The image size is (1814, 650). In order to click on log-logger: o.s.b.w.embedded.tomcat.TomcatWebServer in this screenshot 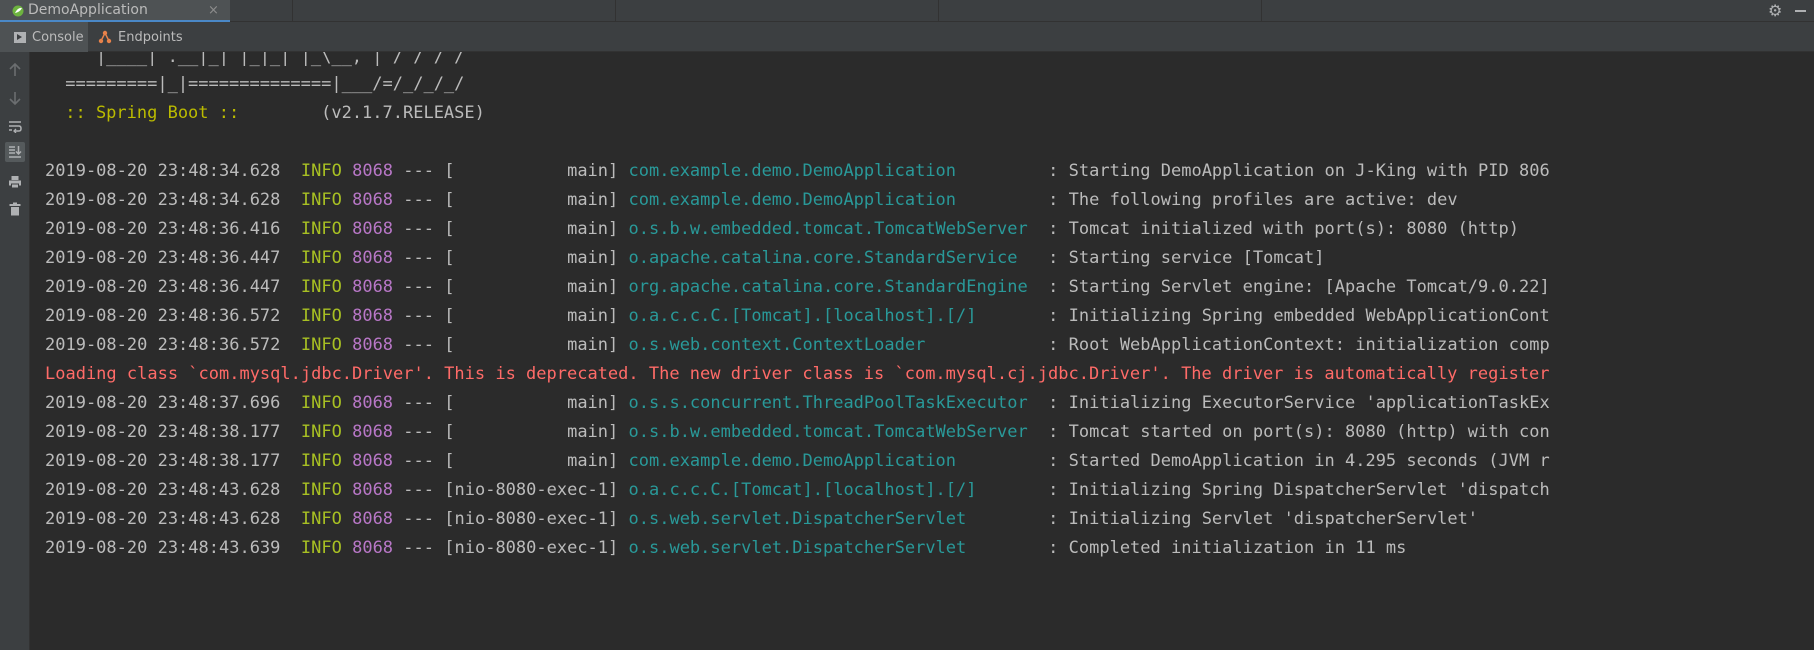, I will do `click(833, 229)`.